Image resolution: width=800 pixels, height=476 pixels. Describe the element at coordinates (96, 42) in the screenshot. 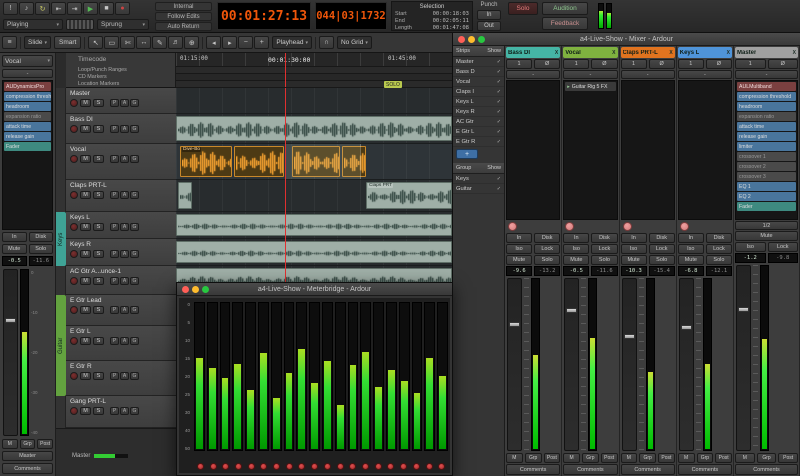

I see `grab-tool: ↖` at that location.